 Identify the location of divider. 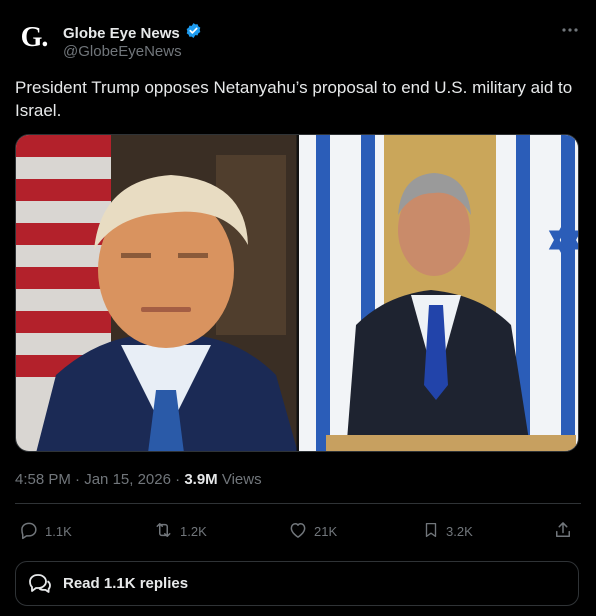
(298, 503).